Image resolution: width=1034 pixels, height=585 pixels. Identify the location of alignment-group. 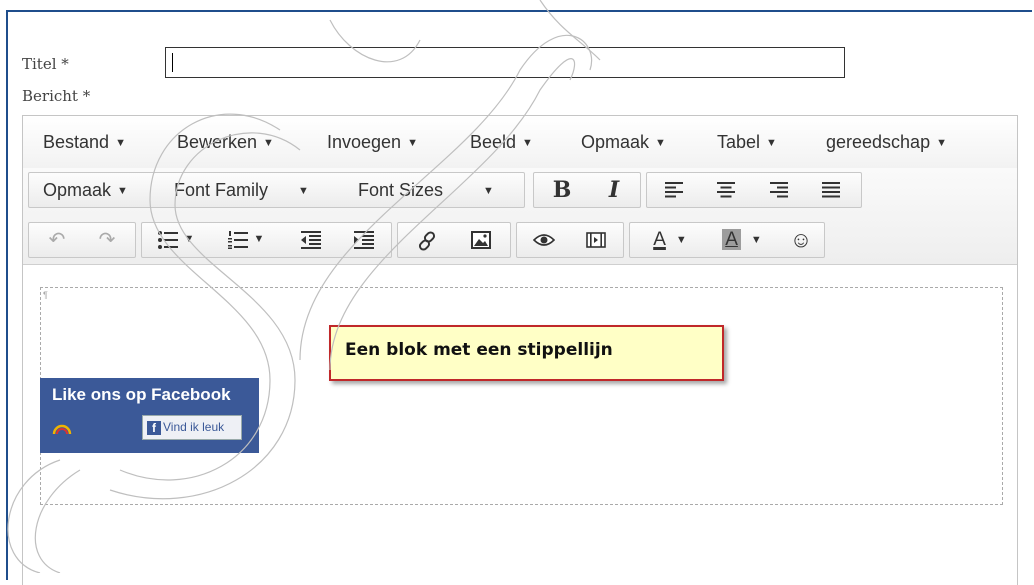
(754, 190).